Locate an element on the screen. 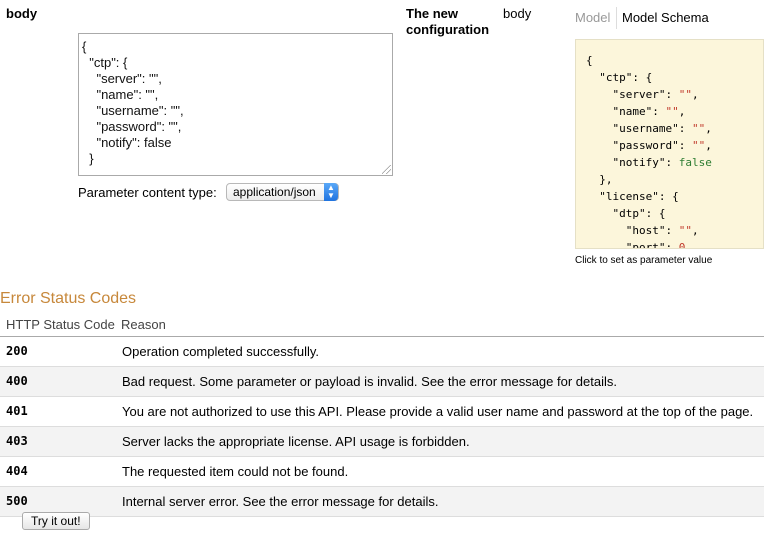 The image size is (764, 542). schema-value: 0 is located at coordinates (682, 245).